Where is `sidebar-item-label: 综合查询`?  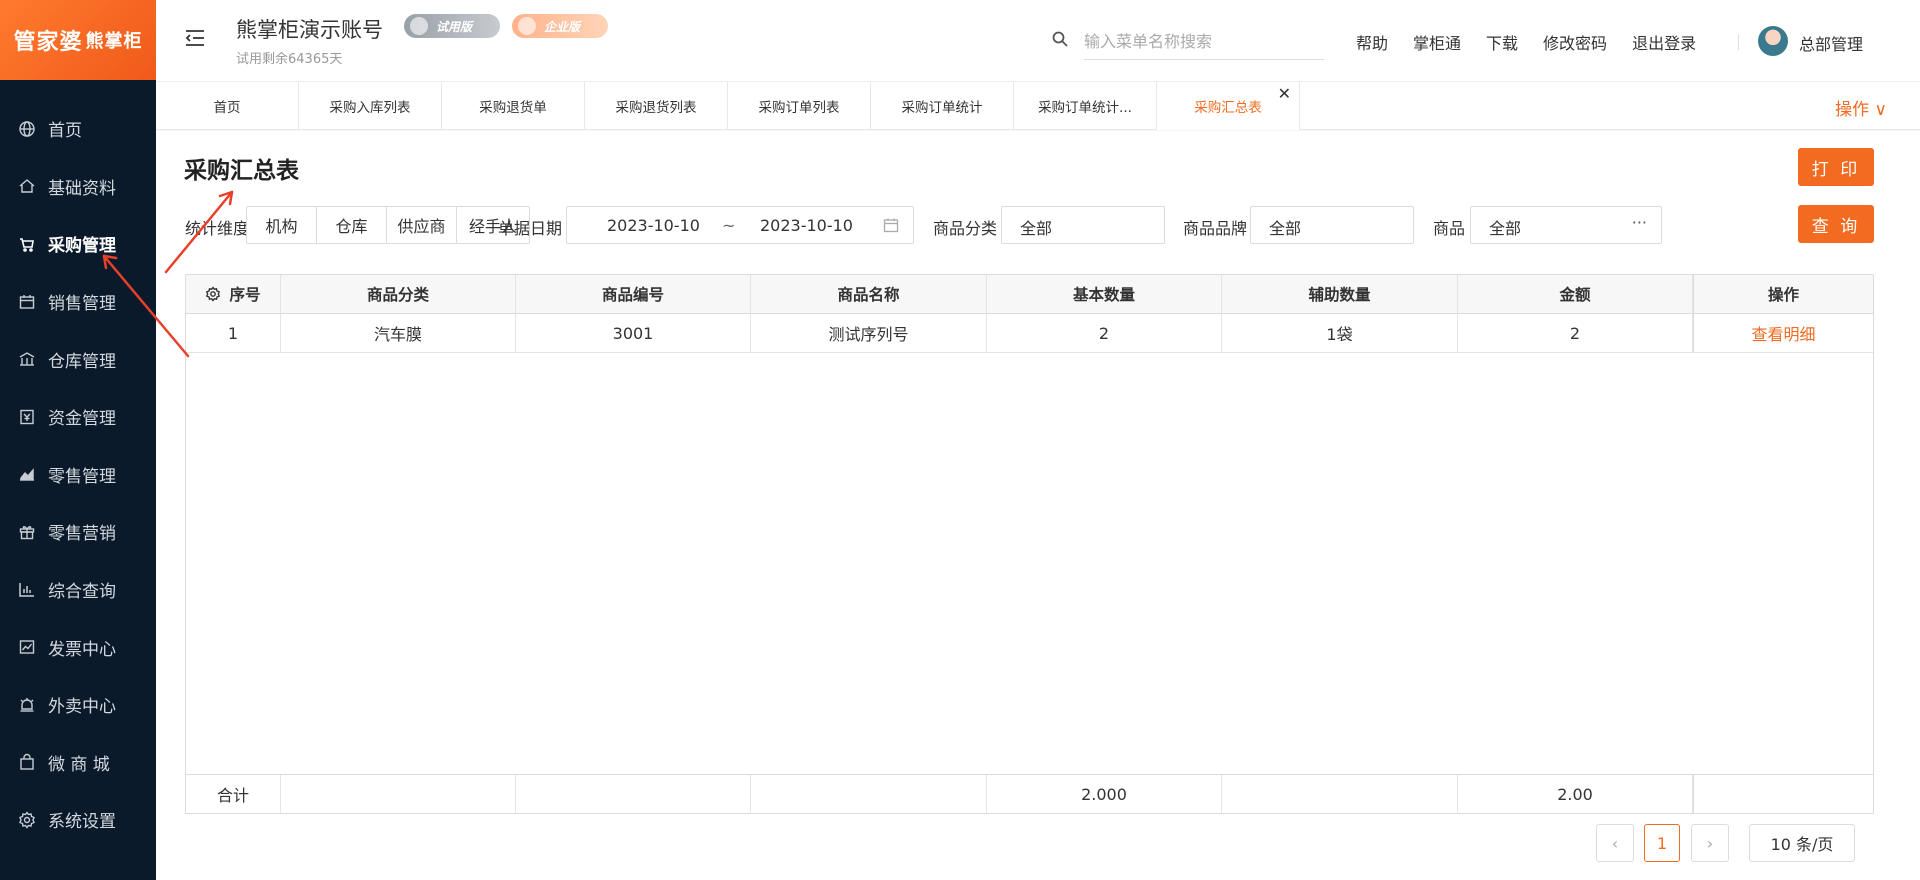 sidebar-item-label: 综合查询 is located at coordinates (82, 592).